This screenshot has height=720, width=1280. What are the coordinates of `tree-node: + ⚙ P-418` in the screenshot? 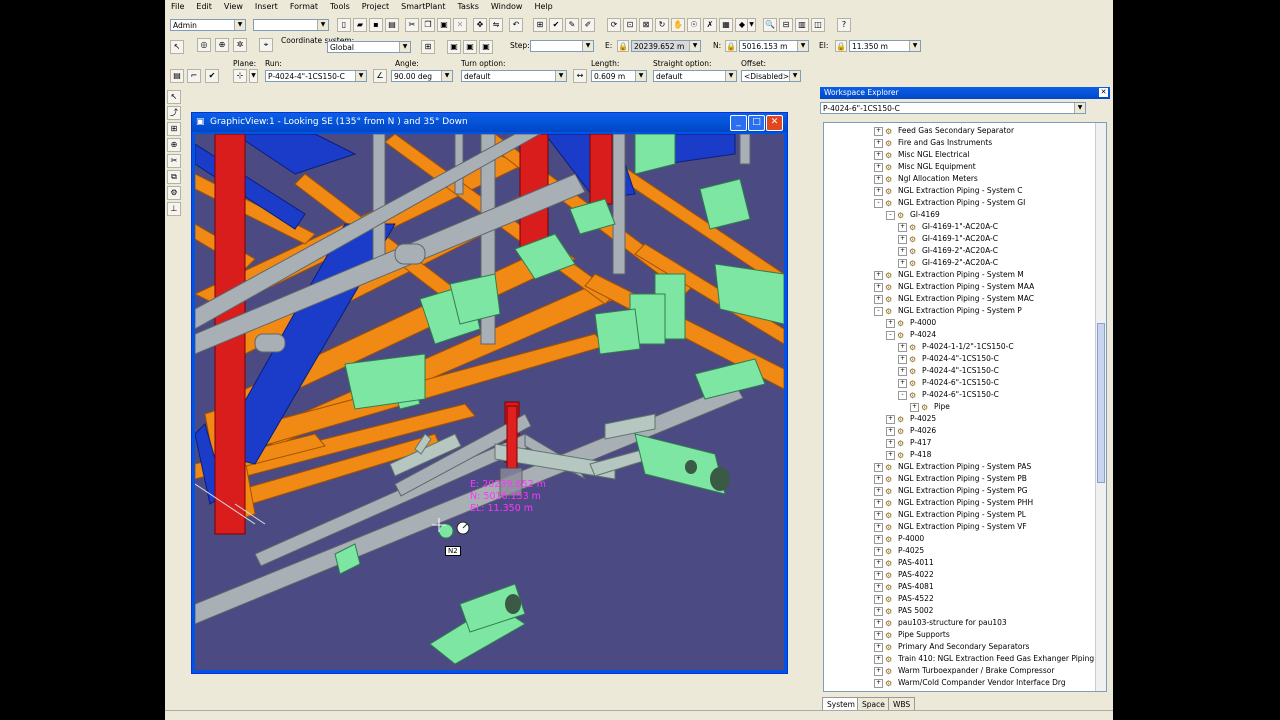 It's located at (908, 455).